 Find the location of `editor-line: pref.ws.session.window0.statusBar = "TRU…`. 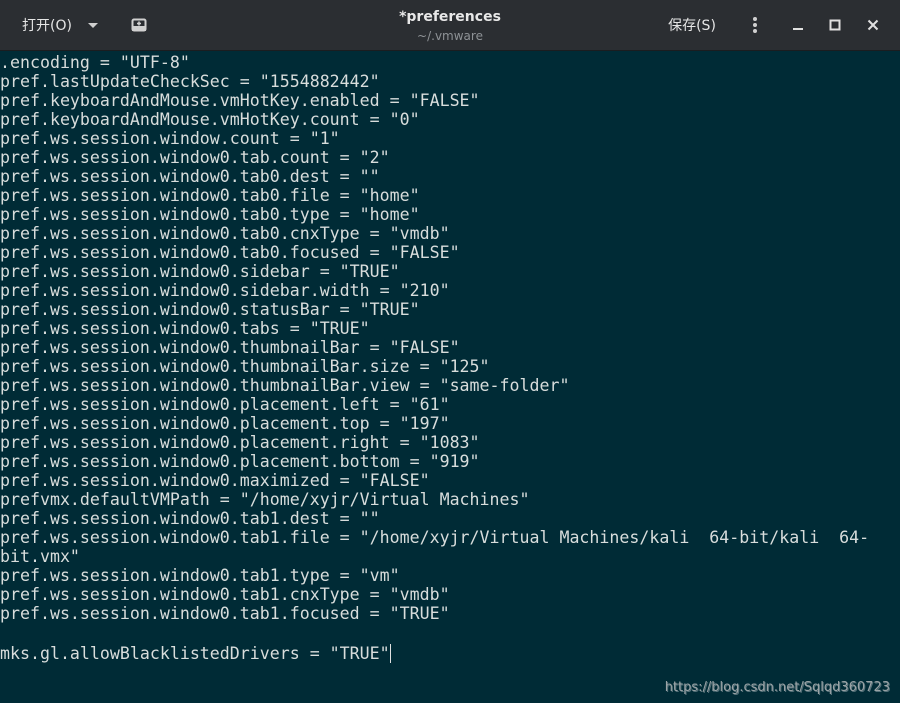

editor-line: pref.ws.session.window0.statusBar = "TRU… is located at coordinates (210, 309).